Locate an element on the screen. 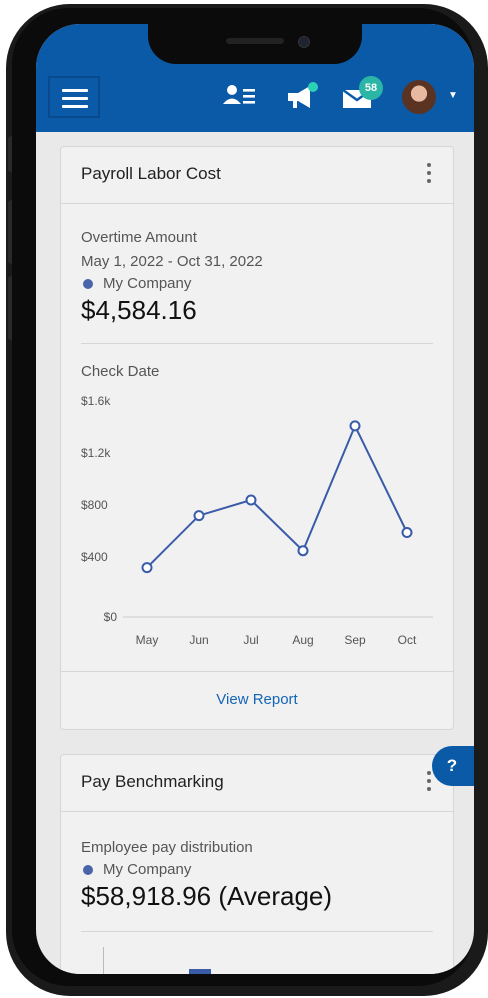  overtime-amount: $4,584.16 is located at coordinates (139, 310).